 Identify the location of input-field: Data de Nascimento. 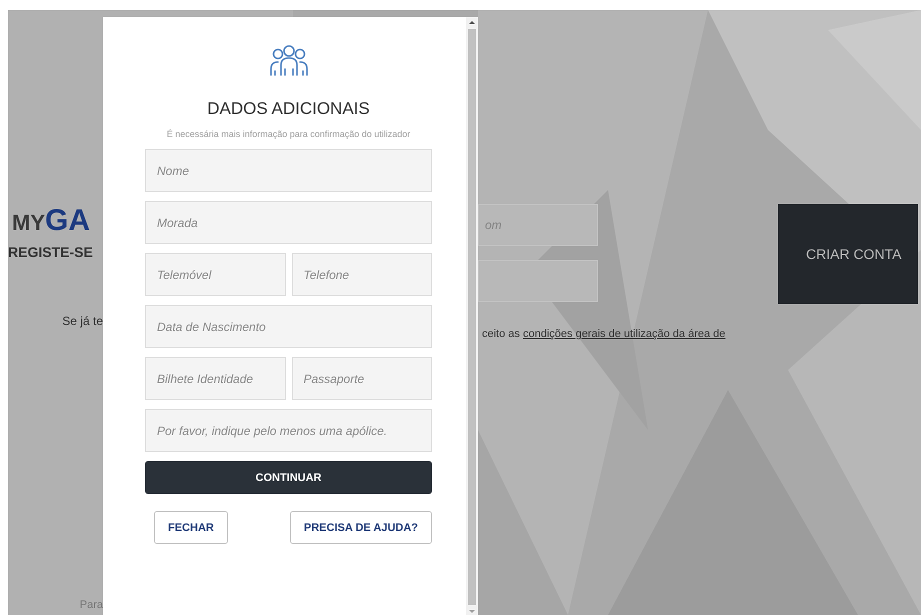
(288, 326).